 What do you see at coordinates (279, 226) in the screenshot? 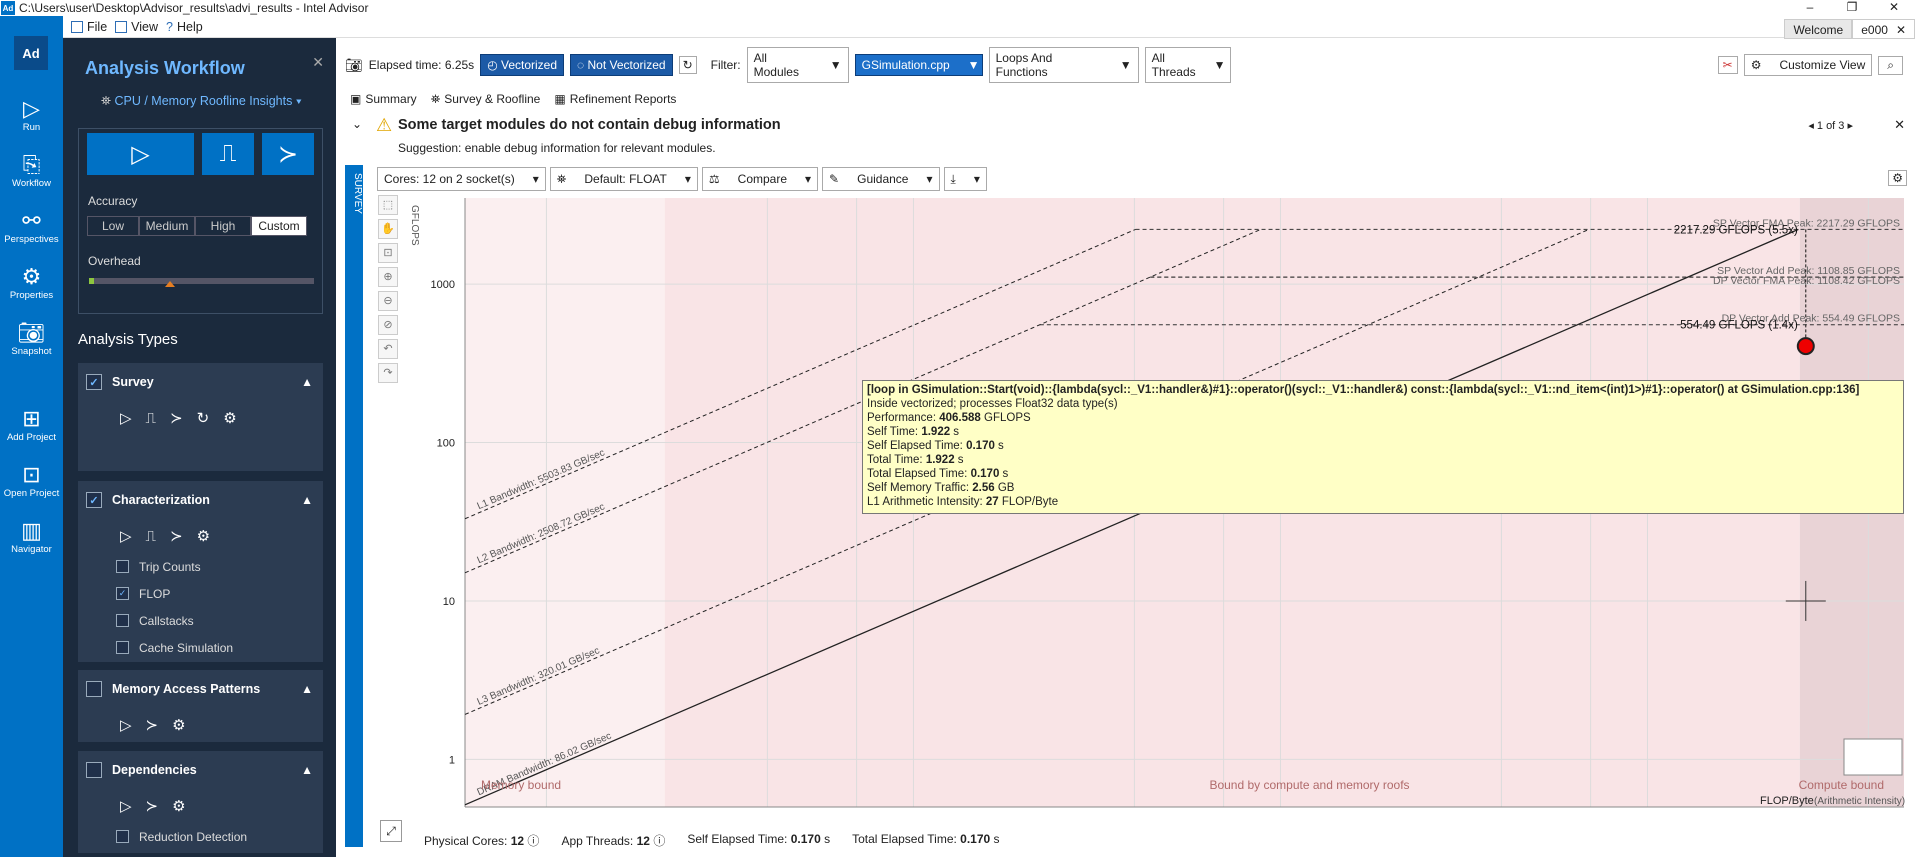
I see `accuracy-custom: Custom` at bounding box center [279, 226].